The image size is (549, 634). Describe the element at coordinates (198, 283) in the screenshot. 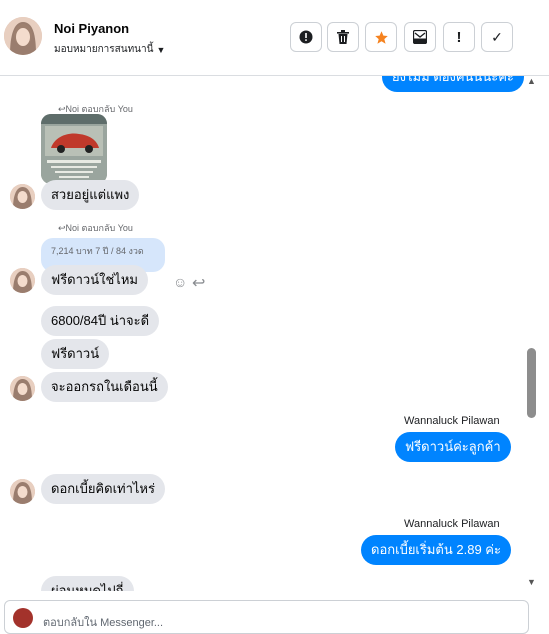

I see `reply-icon: ↩` at that location.